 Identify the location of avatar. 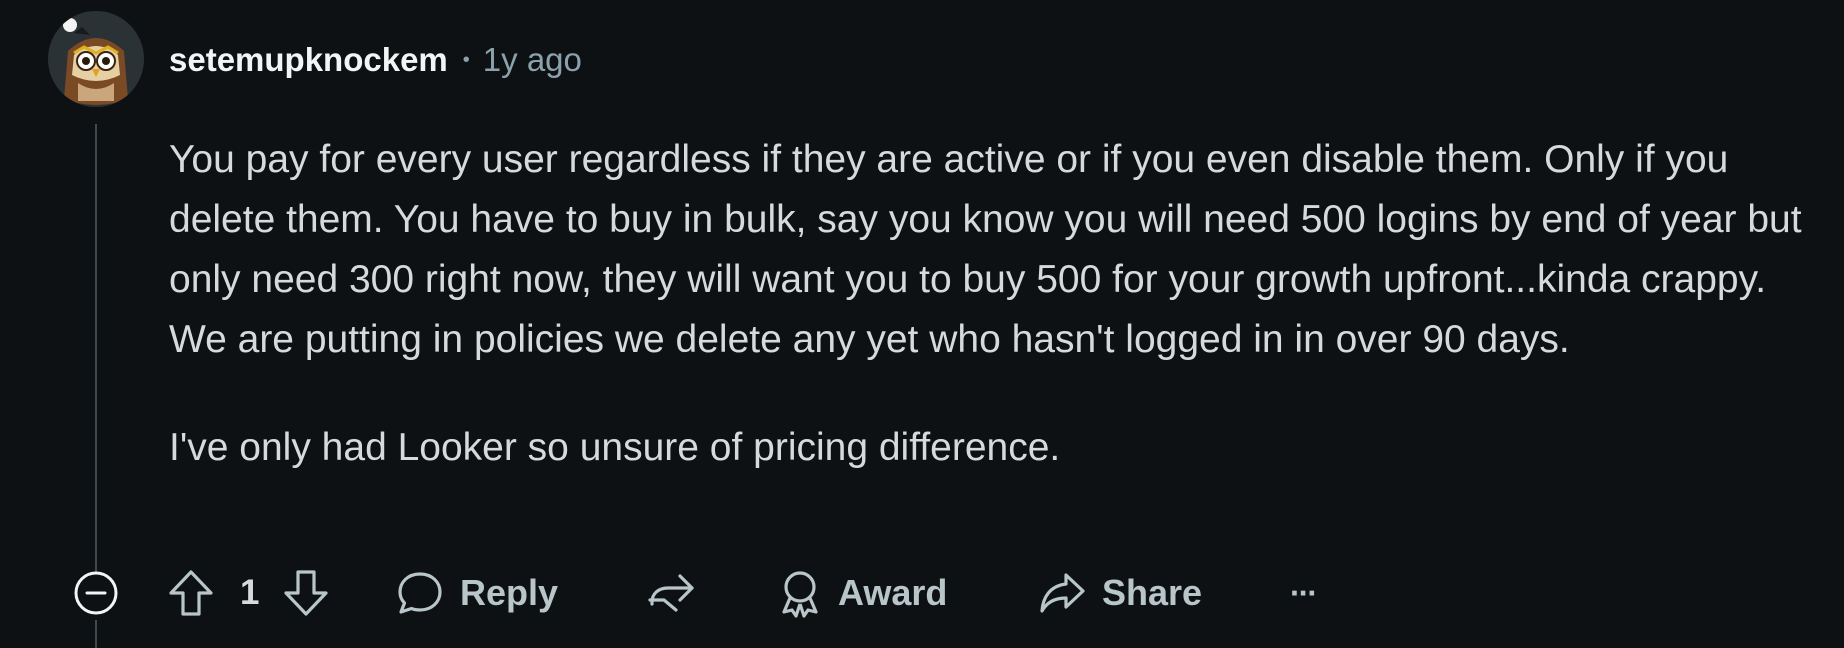
(96, 59).